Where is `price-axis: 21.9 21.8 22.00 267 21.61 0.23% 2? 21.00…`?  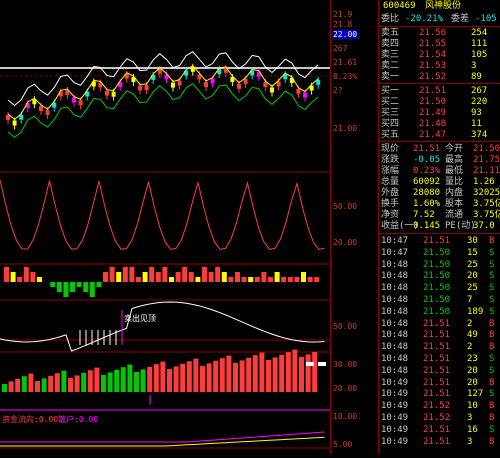 price-axis: 21.9 21.8 22.00 267 21.61 0.23% 2? 21.00… is located at coordinates (354, 227).